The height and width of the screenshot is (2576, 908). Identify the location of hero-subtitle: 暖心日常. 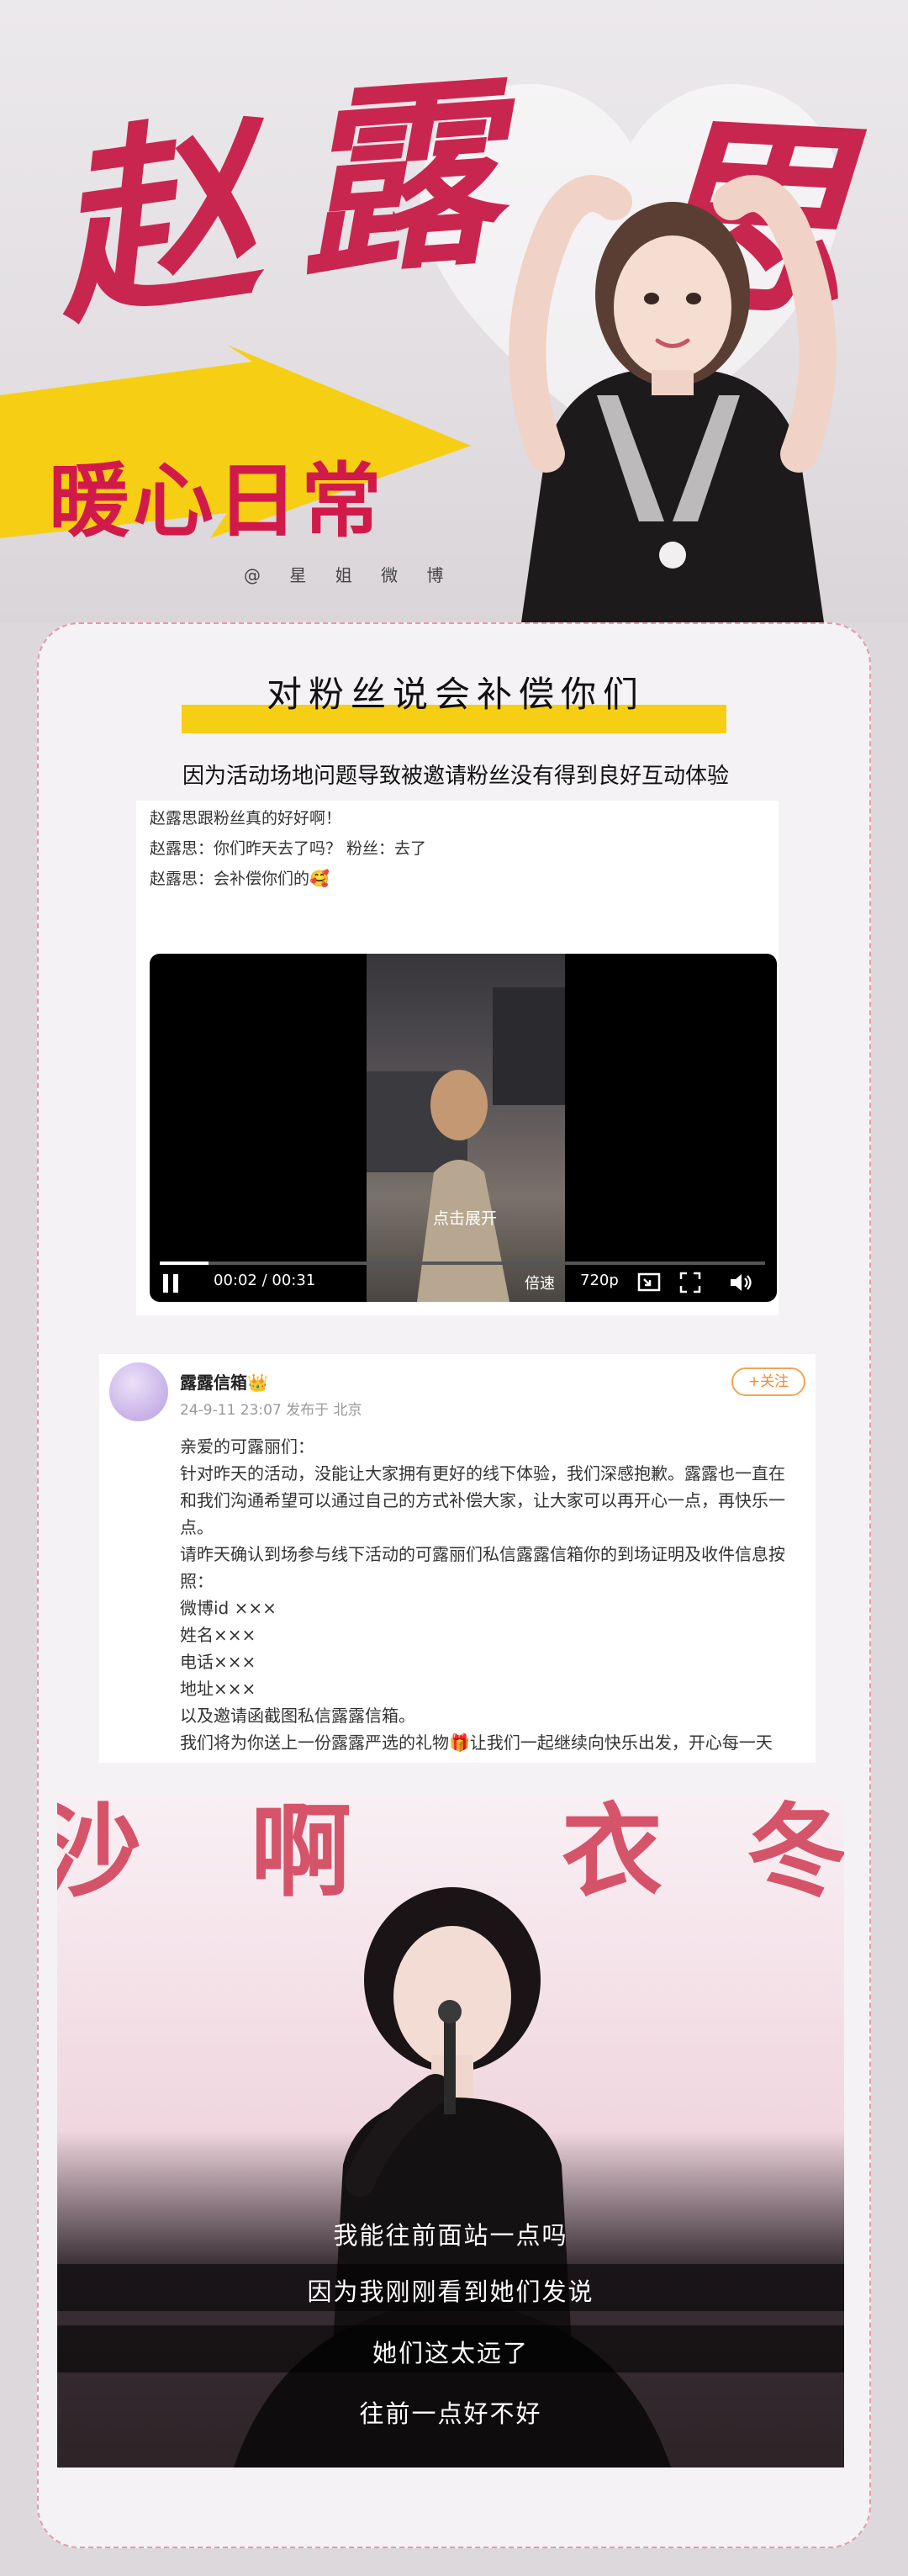
(217, 501).